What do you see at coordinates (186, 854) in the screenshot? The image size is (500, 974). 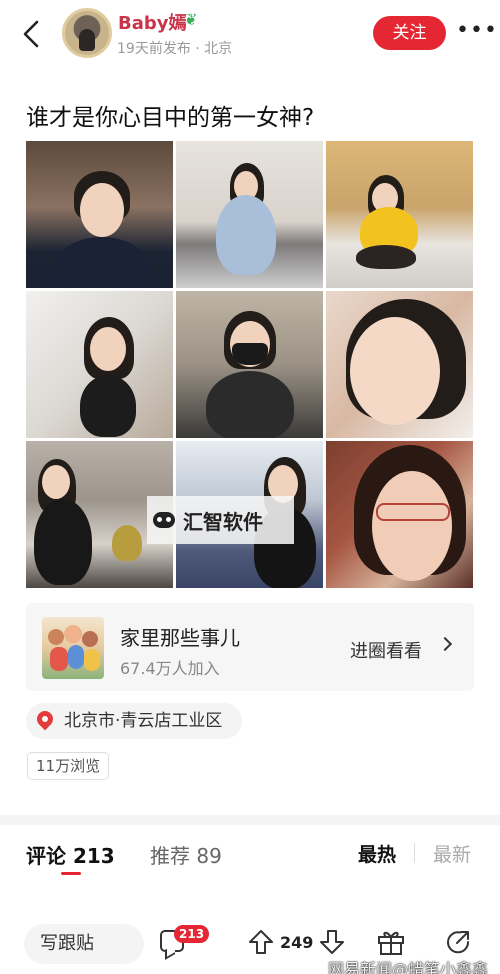 I see `tab-recommend: 推荐 89` at bounding box center [186, 854].